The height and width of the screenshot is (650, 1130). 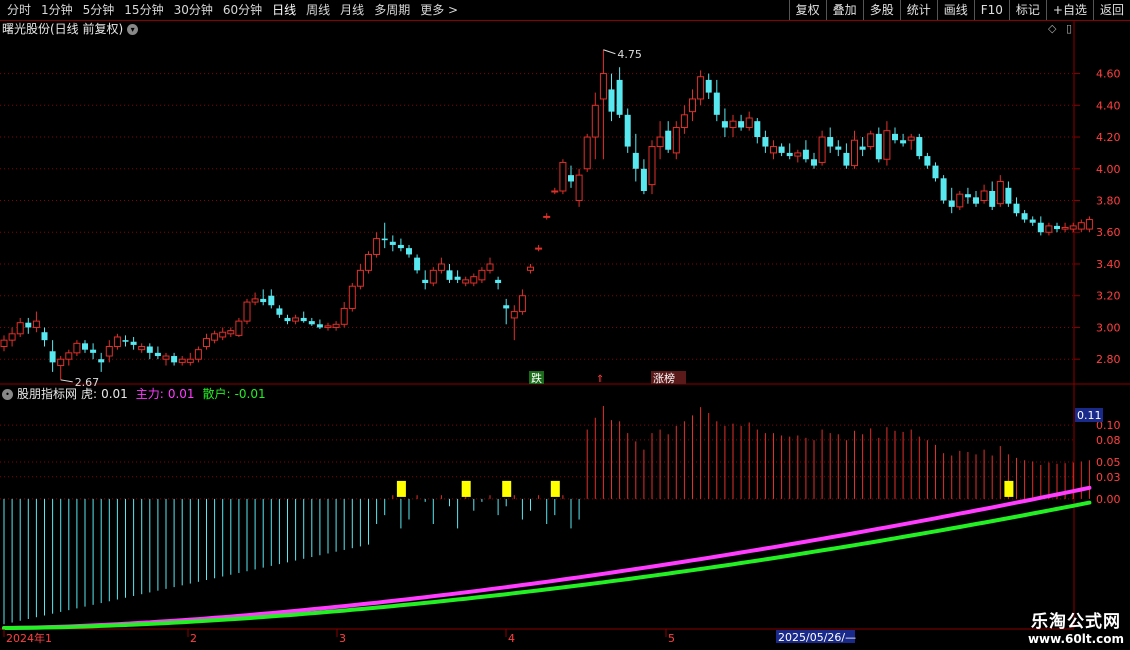 I want to click on retail-value: -0.01, so click(x=250, y=394).